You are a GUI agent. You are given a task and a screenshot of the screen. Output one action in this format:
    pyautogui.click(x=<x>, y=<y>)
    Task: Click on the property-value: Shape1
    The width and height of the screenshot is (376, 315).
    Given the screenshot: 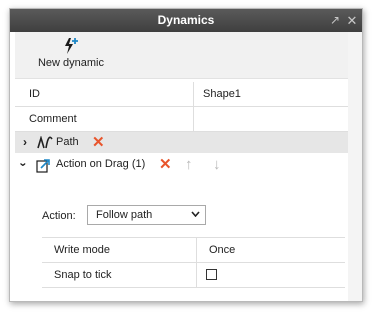 What is the action you would take?
    pyautogui.click(x=222, y=94)
    